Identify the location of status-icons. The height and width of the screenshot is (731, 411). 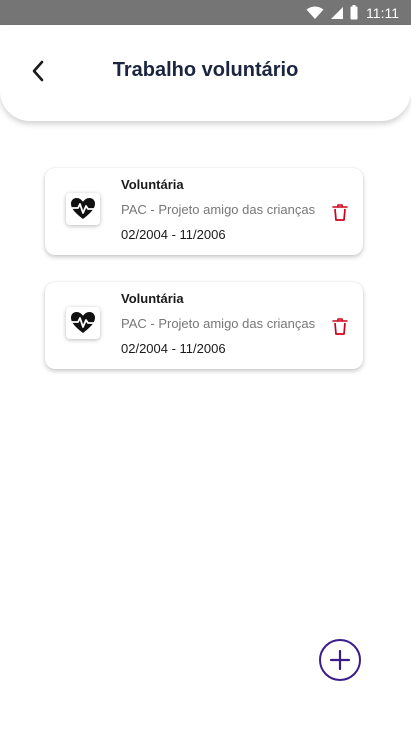
(332, 12).